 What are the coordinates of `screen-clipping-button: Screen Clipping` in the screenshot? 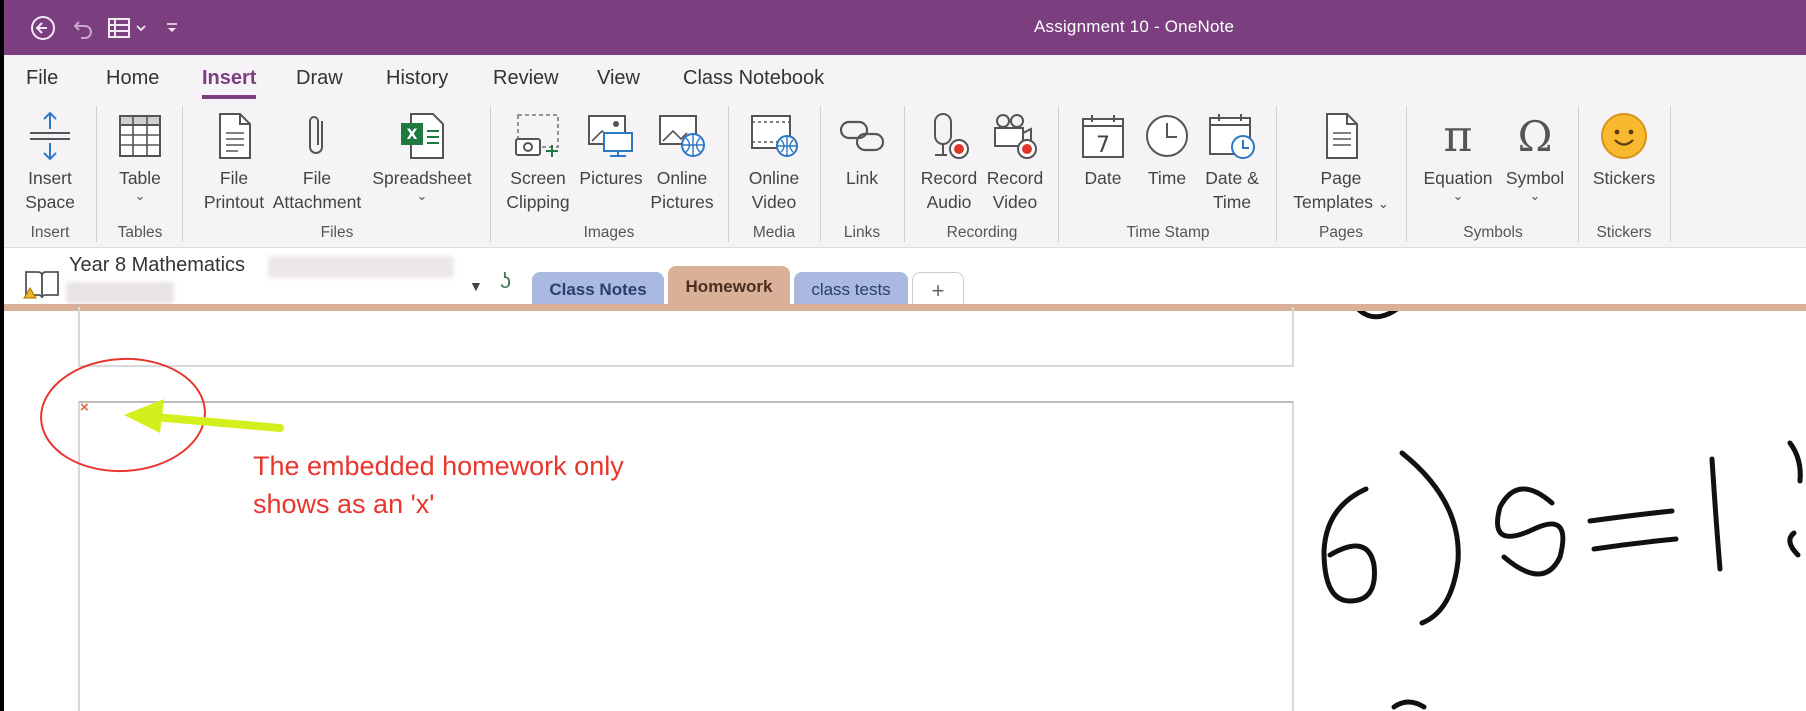 It's located at (538, 161).